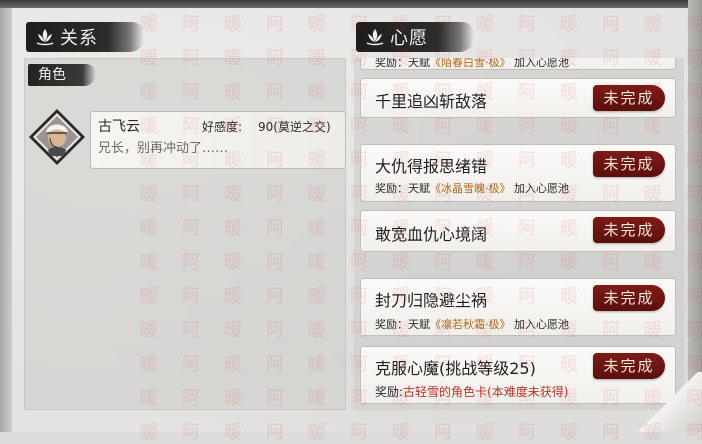 The image size is (702, 444). I want to click on relationship-title: 关系, so click(79, 38).